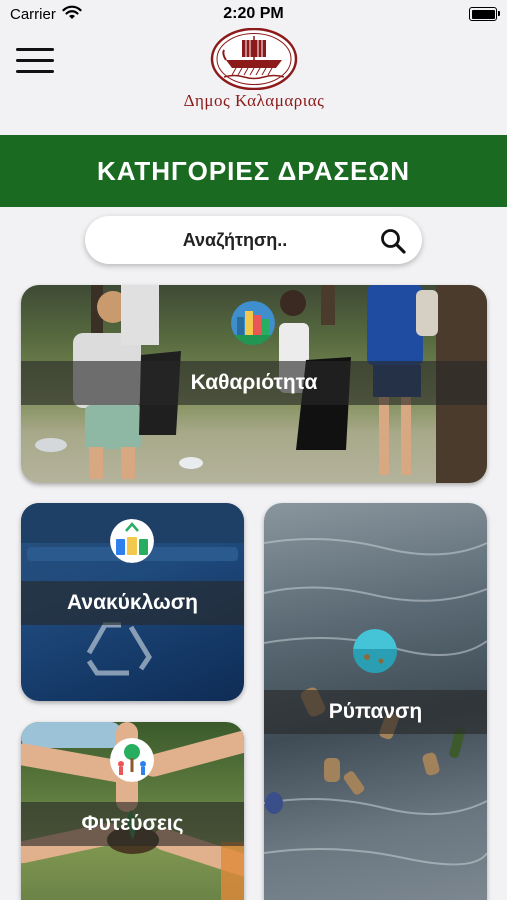 This screenshot has height=900, width=507. I want to click on municipality-name: Δημος Καλαμαριας, so click(254, 100).